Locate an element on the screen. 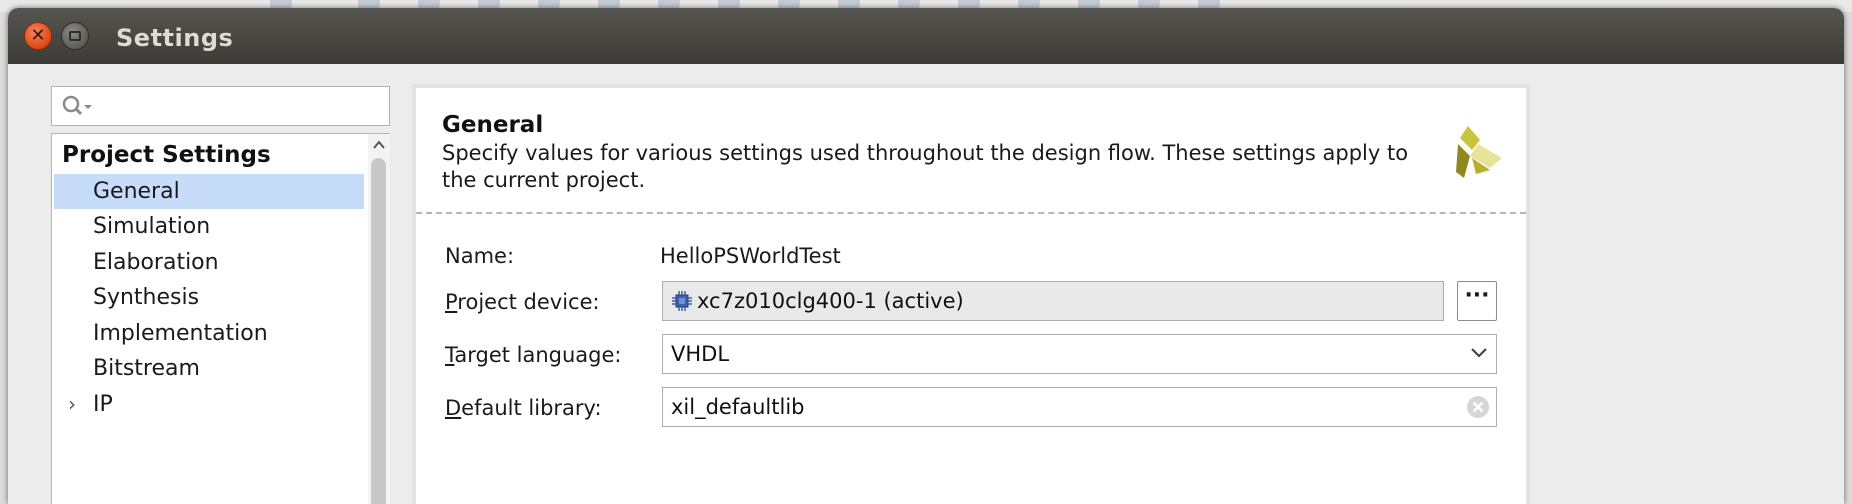  mnemonic: D is located at coordinates (453, 408).